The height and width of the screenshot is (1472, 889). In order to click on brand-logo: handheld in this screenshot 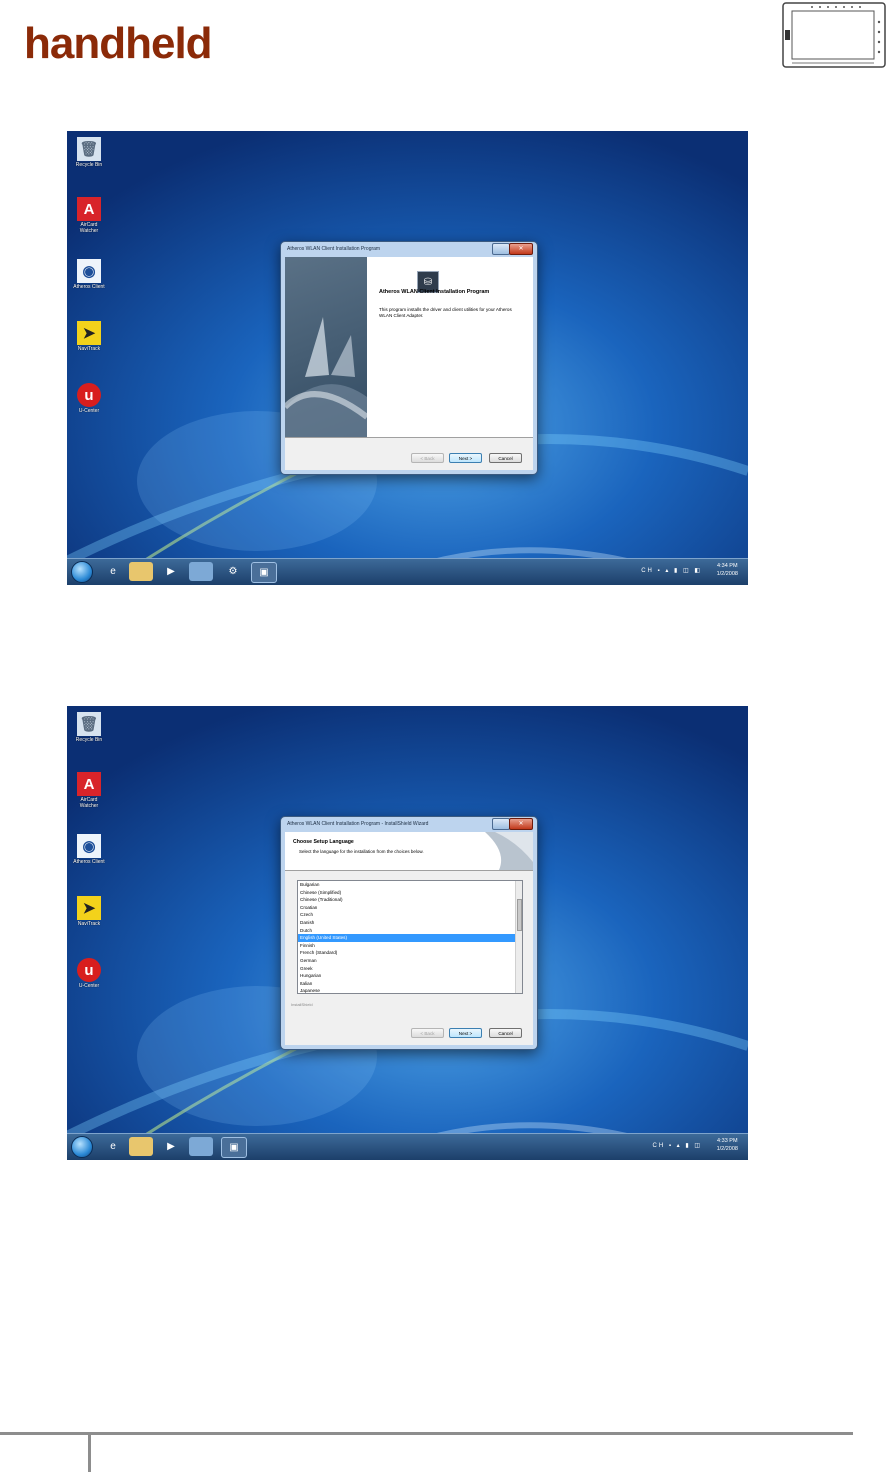, I will do `click(118, 43)`.